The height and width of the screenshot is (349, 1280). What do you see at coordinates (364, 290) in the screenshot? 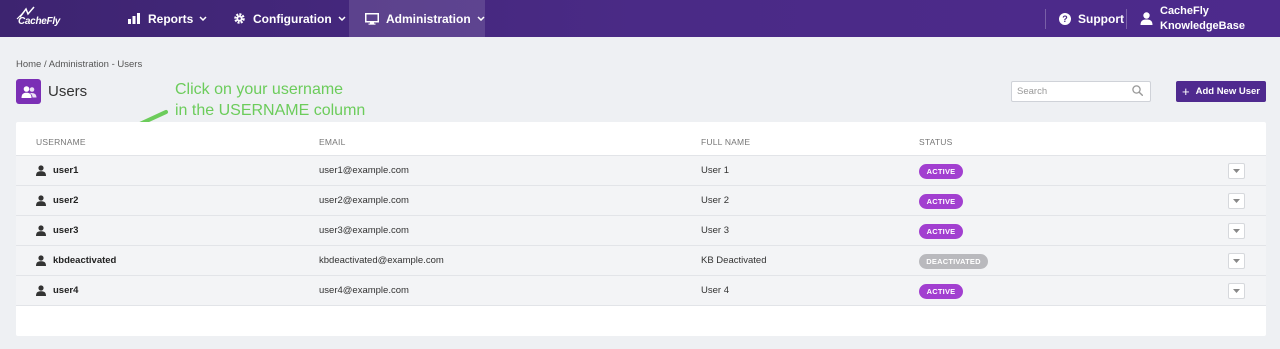
I see `email-cell: user4@example.com` at bounding box center [364, 290].